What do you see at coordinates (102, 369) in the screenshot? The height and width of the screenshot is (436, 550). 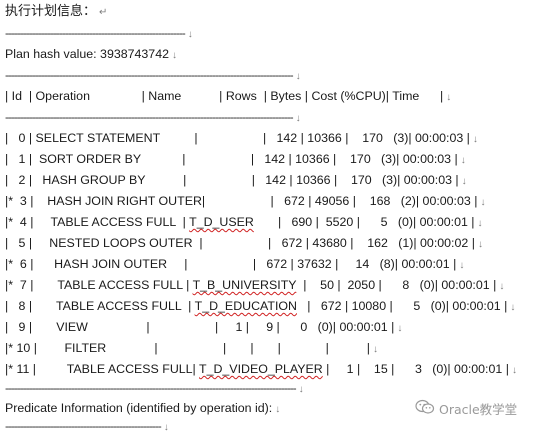 I see `row-text: |* 11 | TABLE ACCESS FULL|` at bounding box center [102, 369].